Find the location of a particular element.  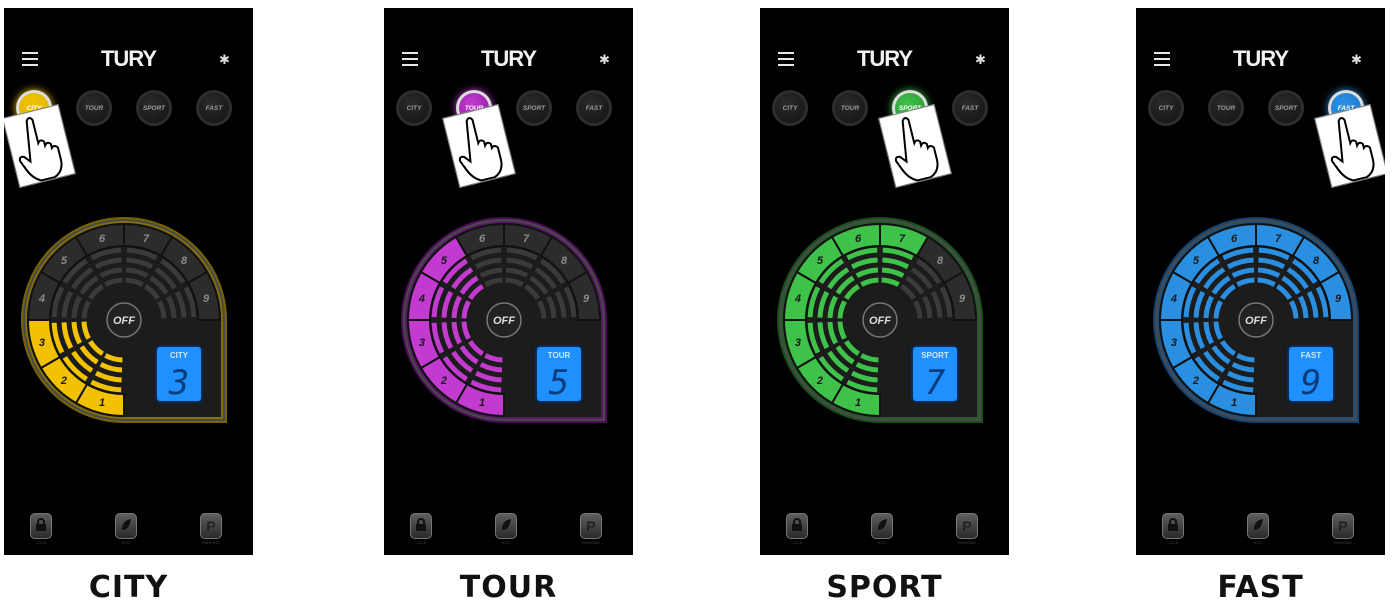

display-mode-label: CITY is located at coordinates (179, 355).